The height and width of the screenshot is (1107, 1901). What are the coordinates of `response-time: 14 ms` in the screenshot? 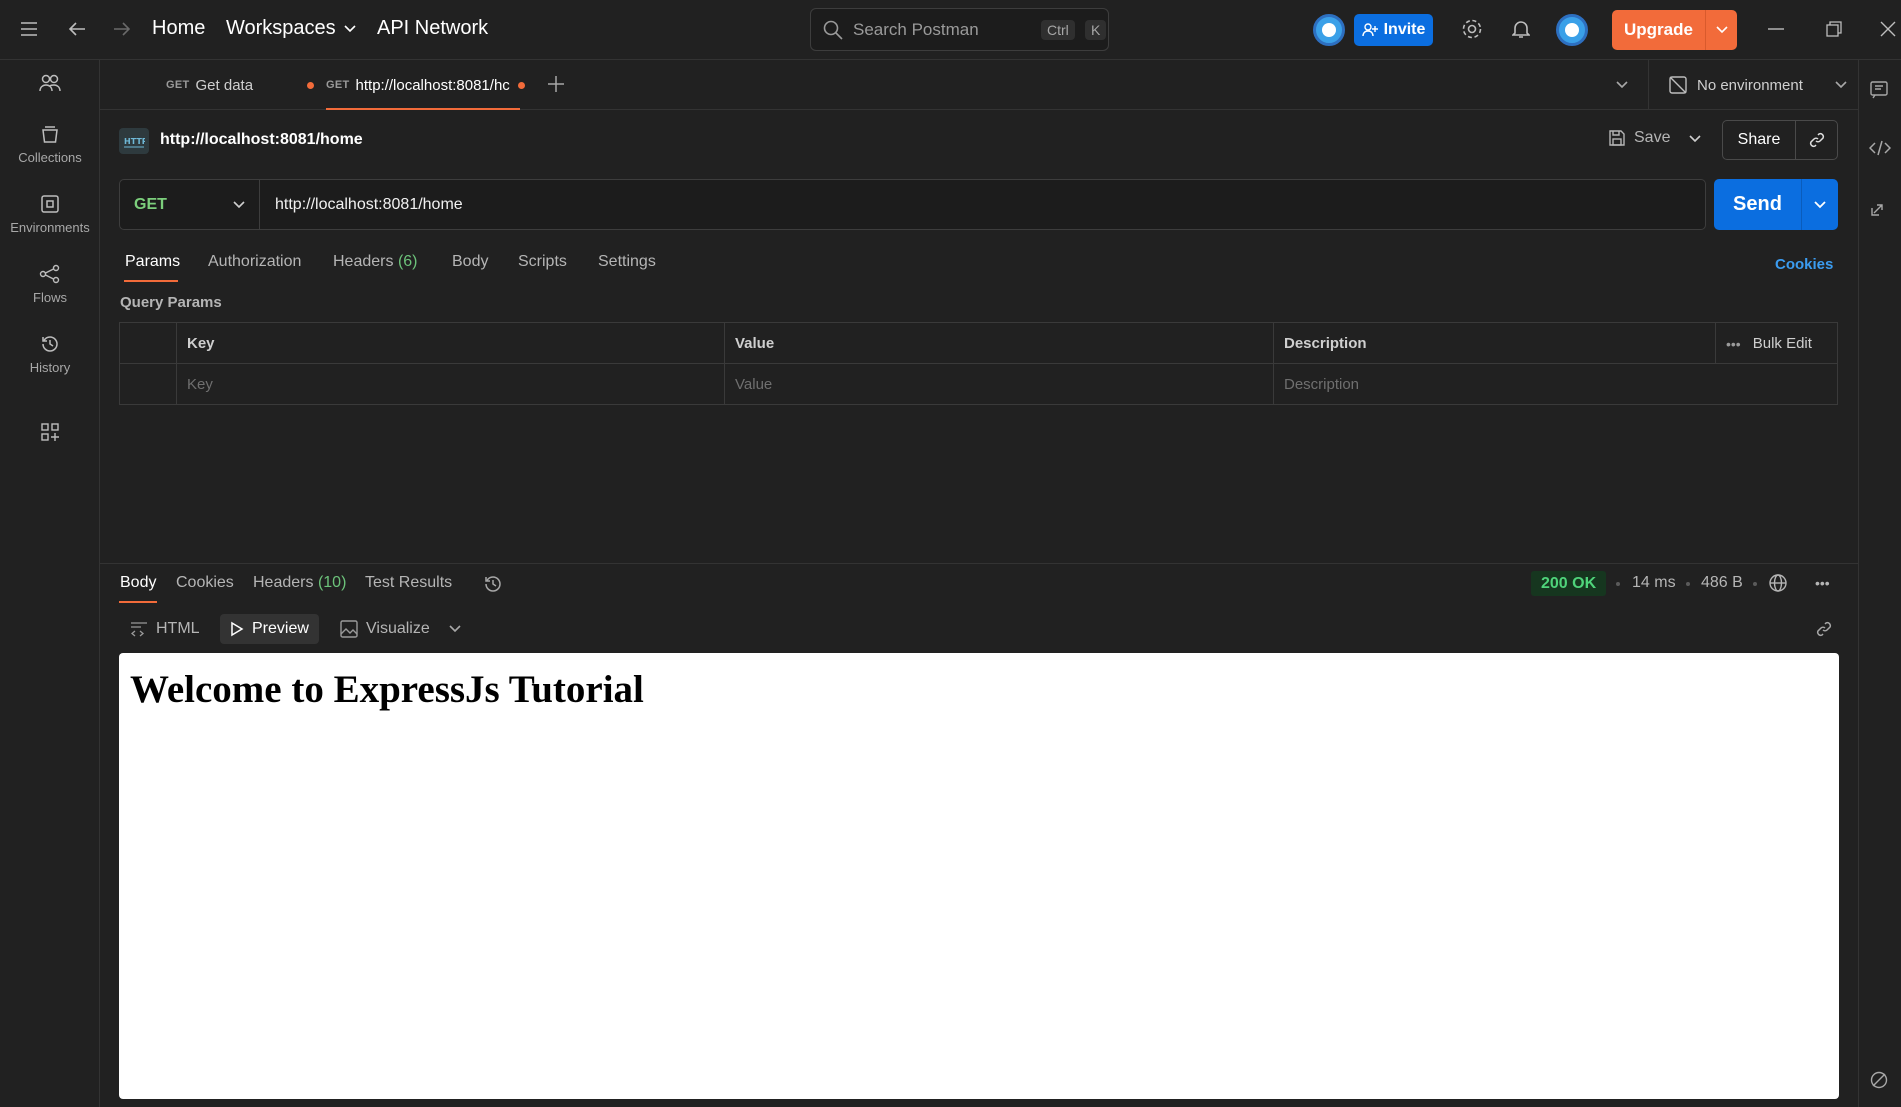 It's located at (1654, 583).